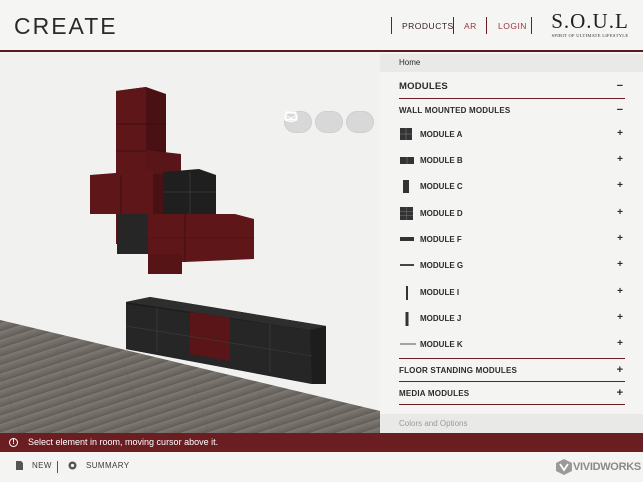 Image resolution: width=643 pixels, height=482 pixels. I want to click on logo-tagline: SPIRIT OF ULTIMATE LIFESTYLE, so click(590, 35).